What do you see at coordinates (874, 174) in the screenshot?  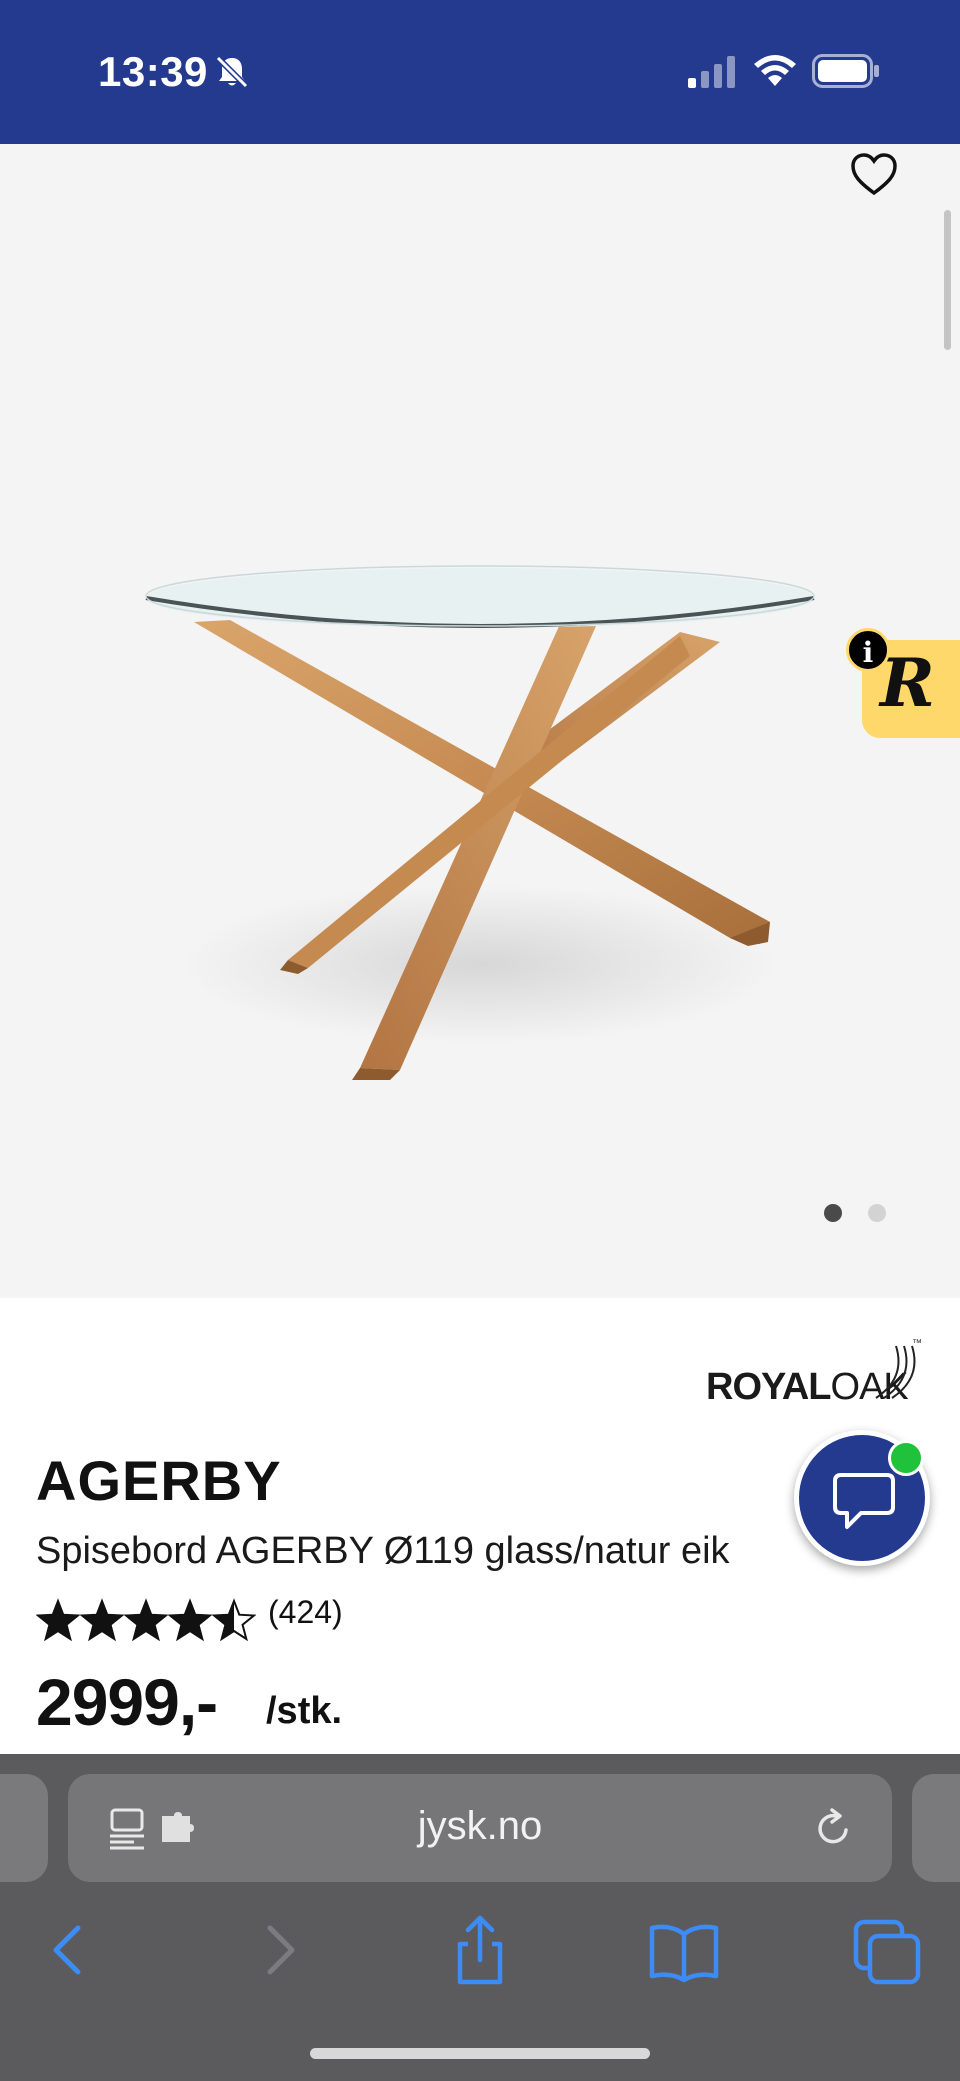 I see `heart-outline-icon` at bounding box center [874, 174].